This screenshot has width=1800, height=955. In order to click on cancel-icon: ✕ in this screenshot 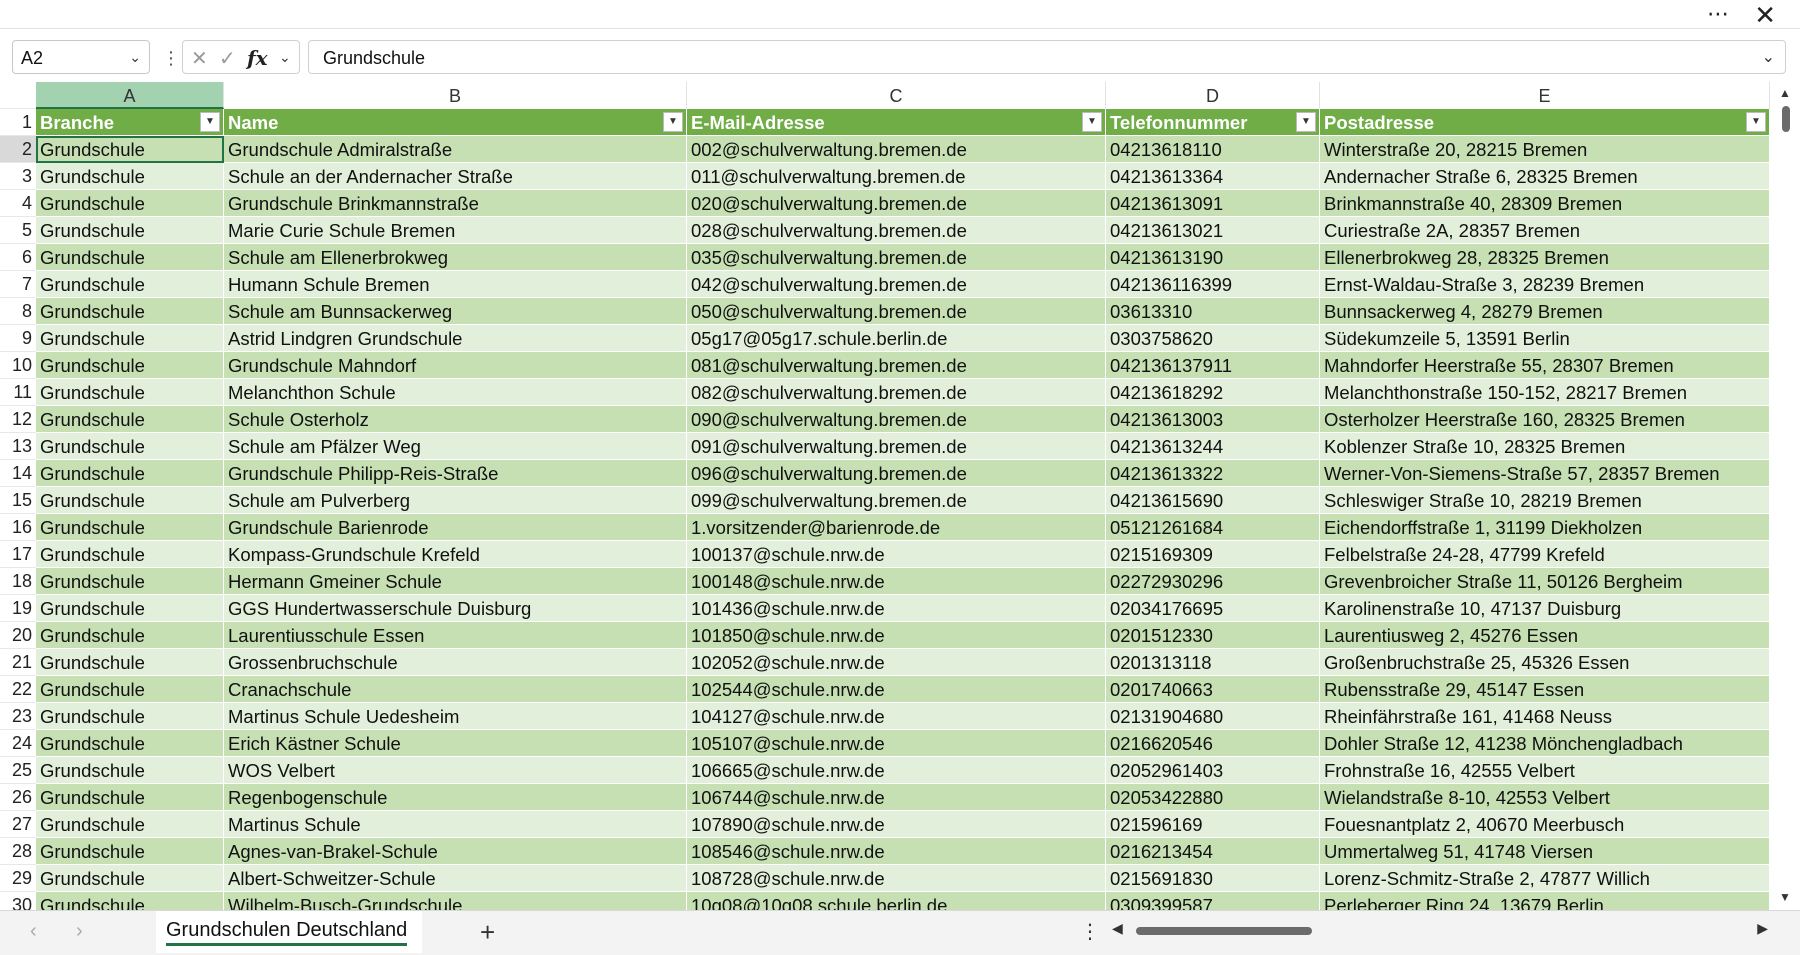, I will do `click(199, 58)`.